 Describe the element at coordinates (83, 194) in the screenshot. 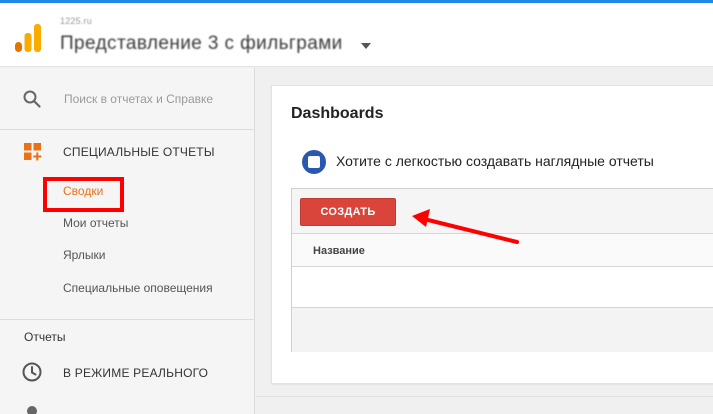

I see `annotation-highlight-box` at that location.